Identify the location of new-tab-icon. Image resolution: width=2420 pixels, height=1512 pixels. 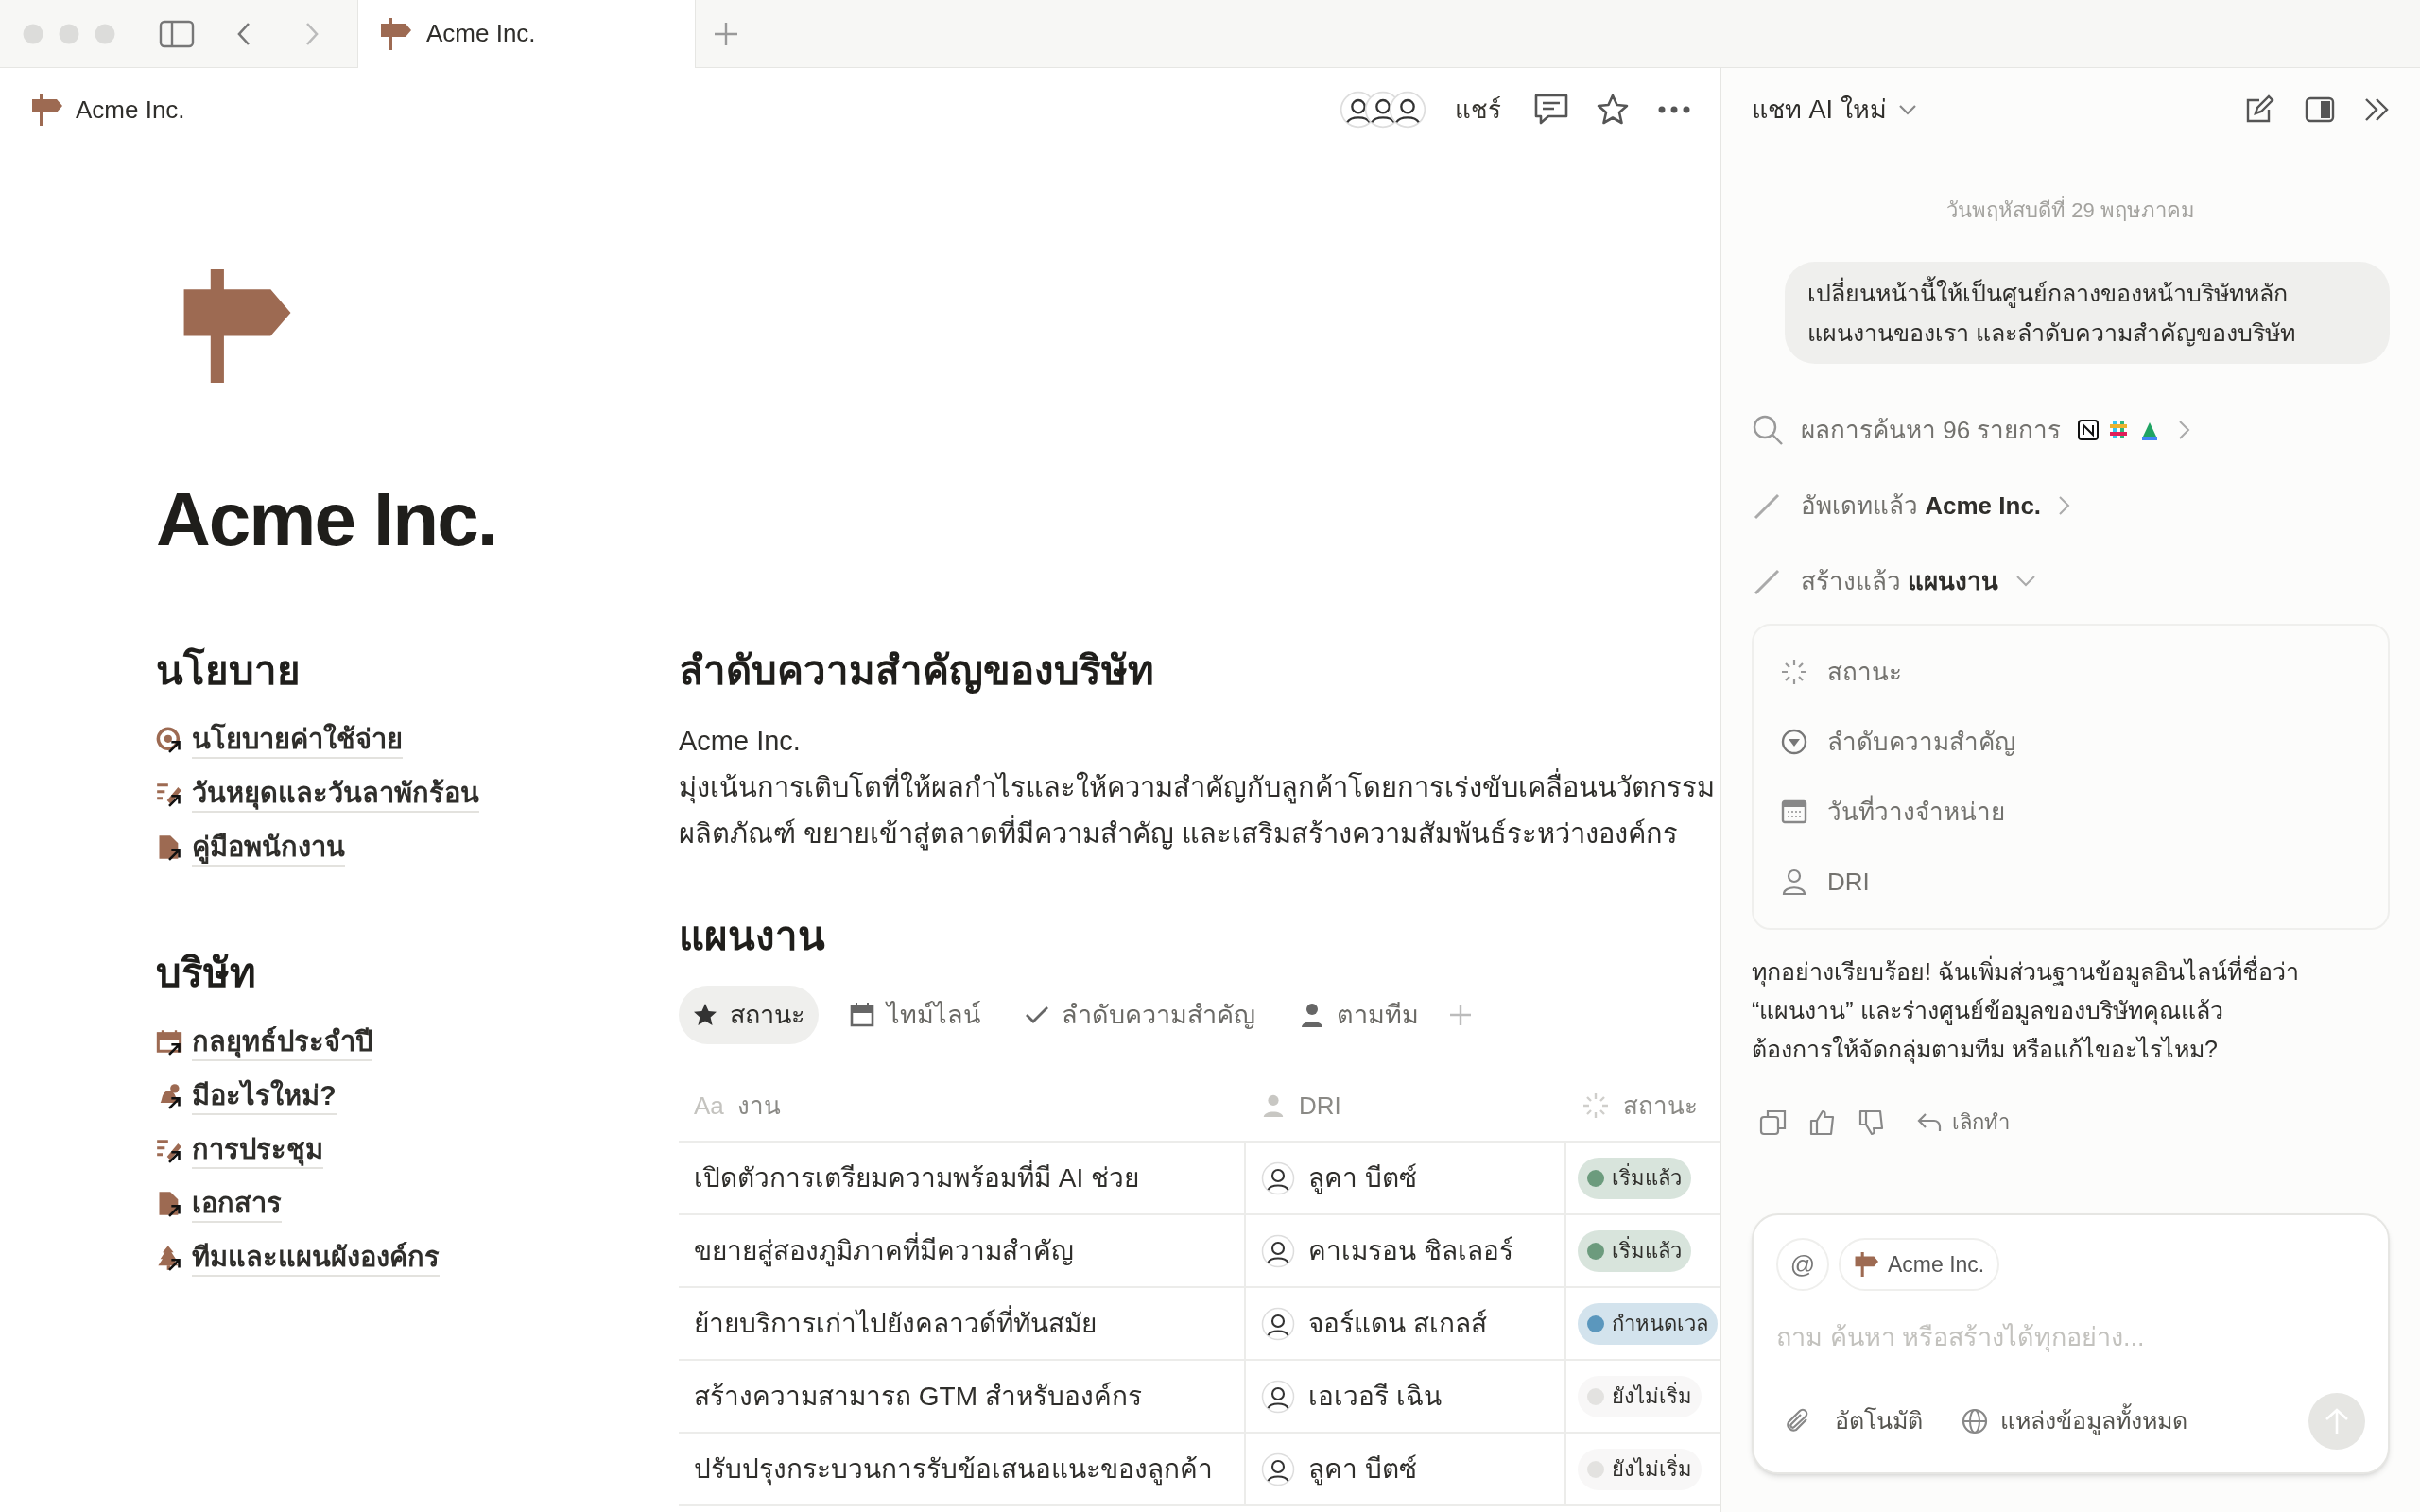
(726, 33).